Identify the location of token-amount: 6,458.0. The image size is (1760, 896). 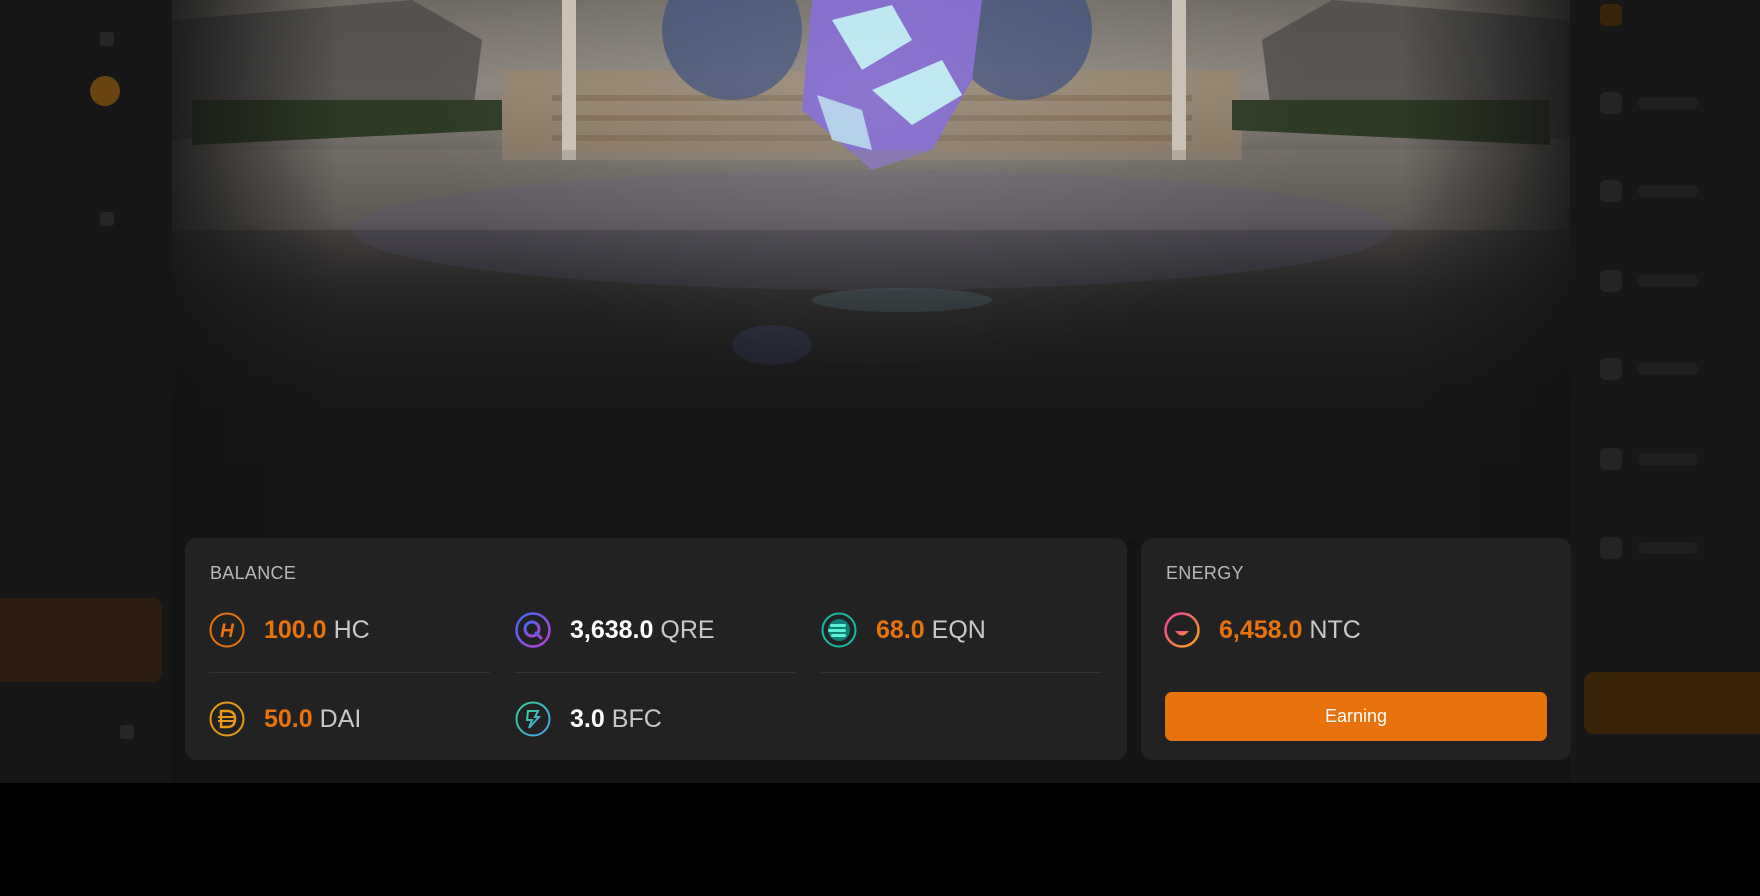
(1261, 629).